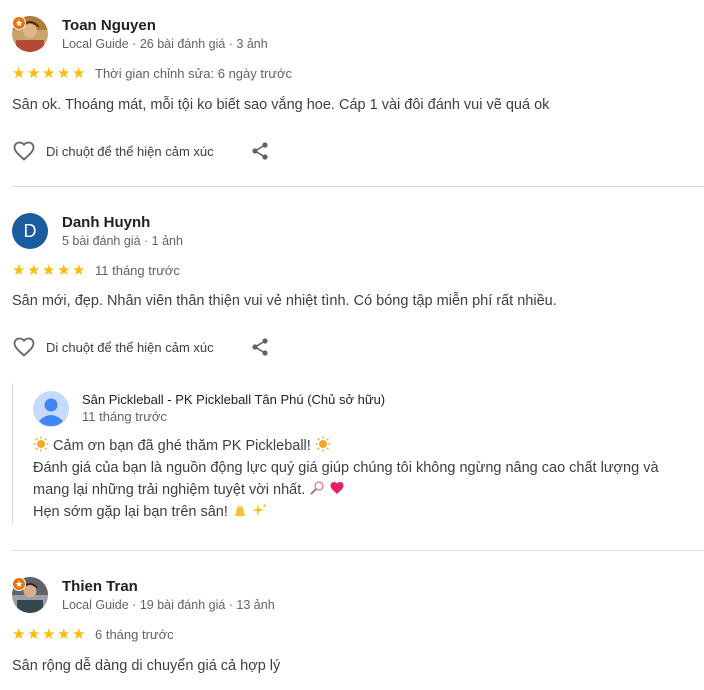 This screenshot has height=690, width=704. Describe the element at coordinates (168, 605) in the screenshot. I see `reviewer-meta: Local Guide · 19 bài đánh giá · 13 ảnh` at that location.